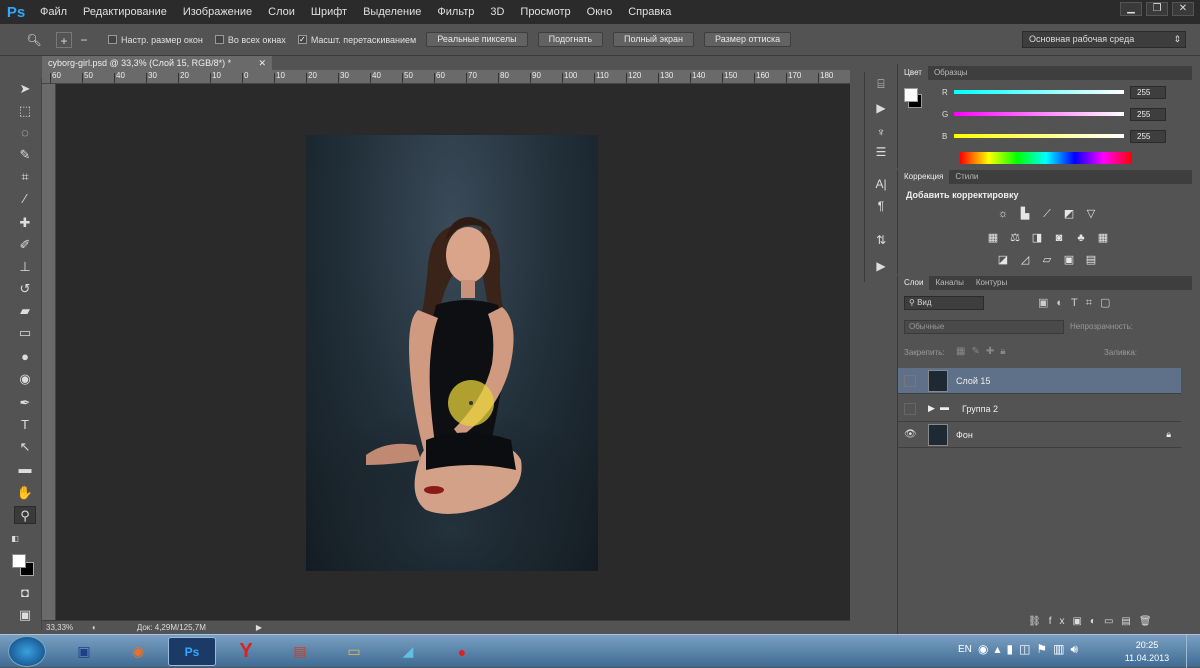  I want to click on brushes-panel-icon: ♆, so click(881, 132).